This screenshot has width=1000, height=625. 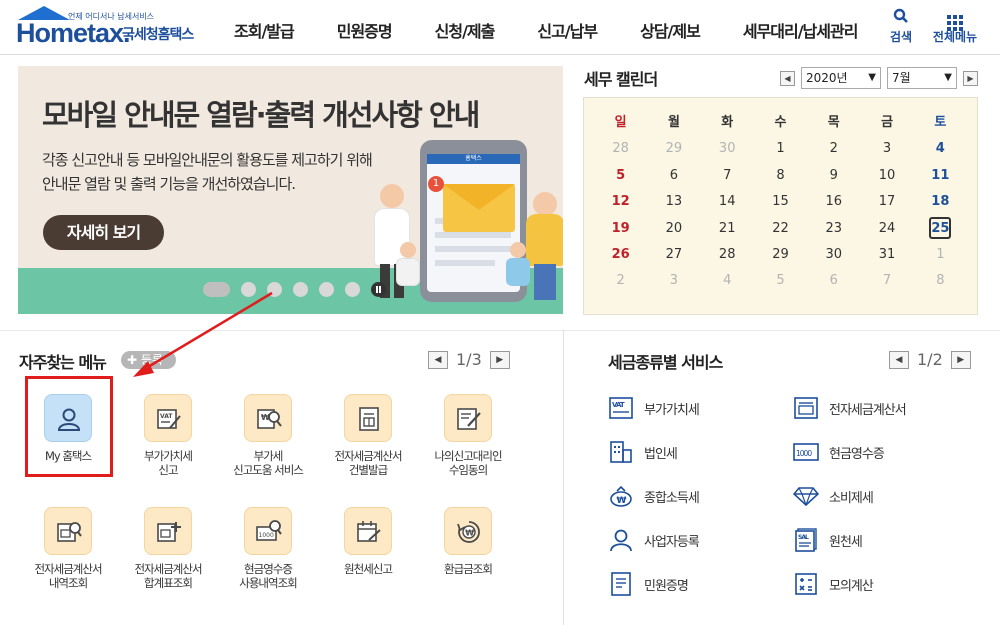 What do you see at coordinates (148, 360) in the screenshot?
I see `frequent-menu-add-button: ✚ 등록` at bounding box center [148, 360].